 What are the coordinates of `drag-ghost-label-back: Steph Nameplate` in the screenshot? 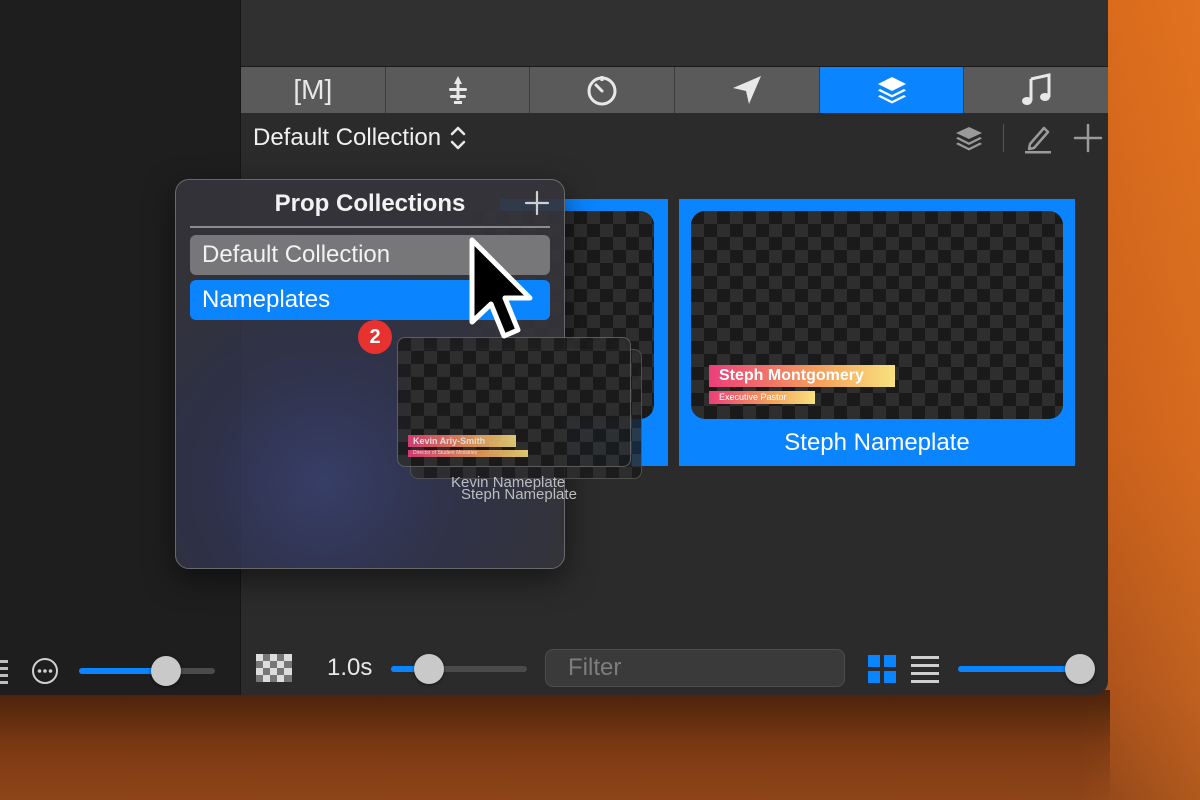 It's located at (519, 494).